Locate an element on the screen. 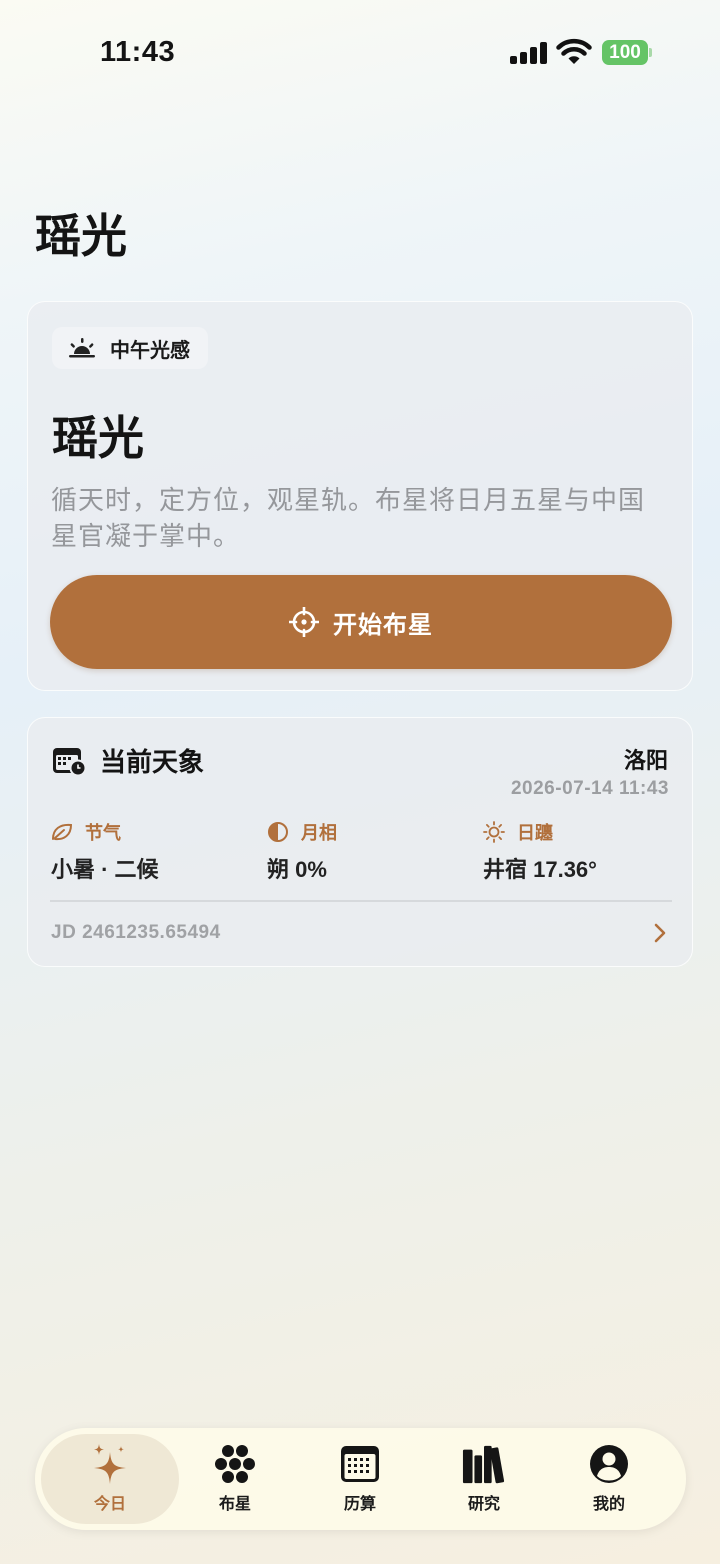 This screenshot has height=1564, width=720. sky-title-row: 当前天象 is located at coordinates (128, 760).